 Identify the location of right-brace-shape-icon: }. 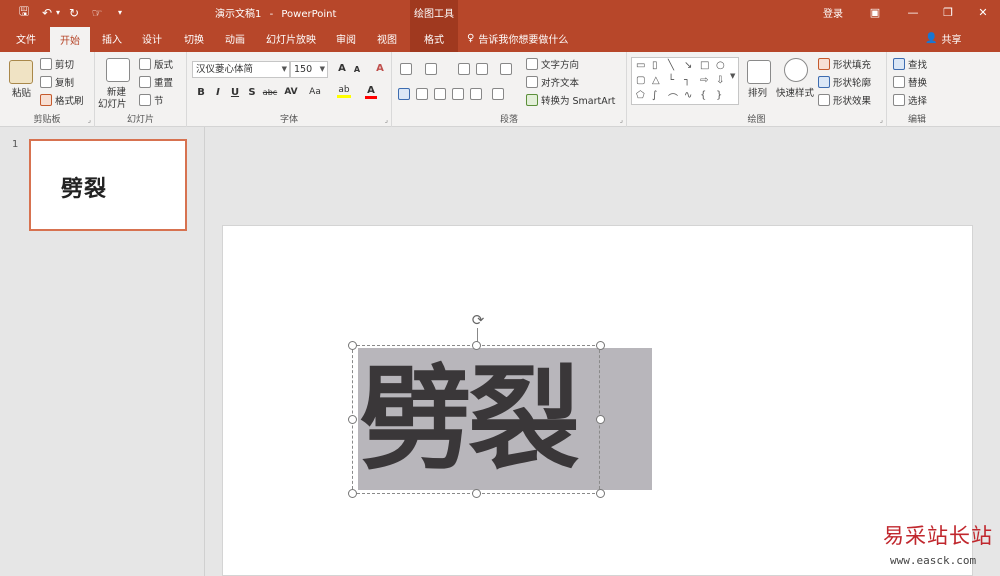
(719, 95).